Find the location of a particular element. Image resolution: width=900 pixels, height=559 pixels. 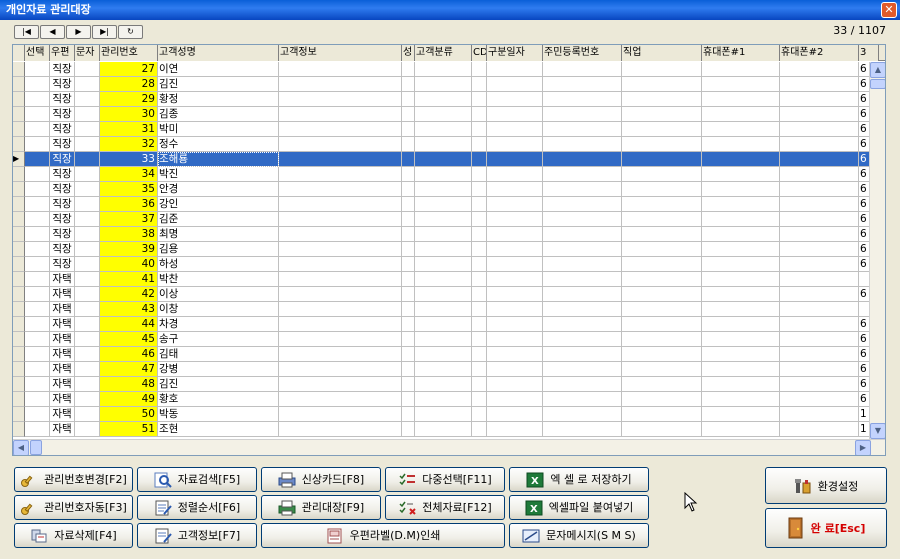

vertical-scroll-thumb is located at coordinates (877, 84).